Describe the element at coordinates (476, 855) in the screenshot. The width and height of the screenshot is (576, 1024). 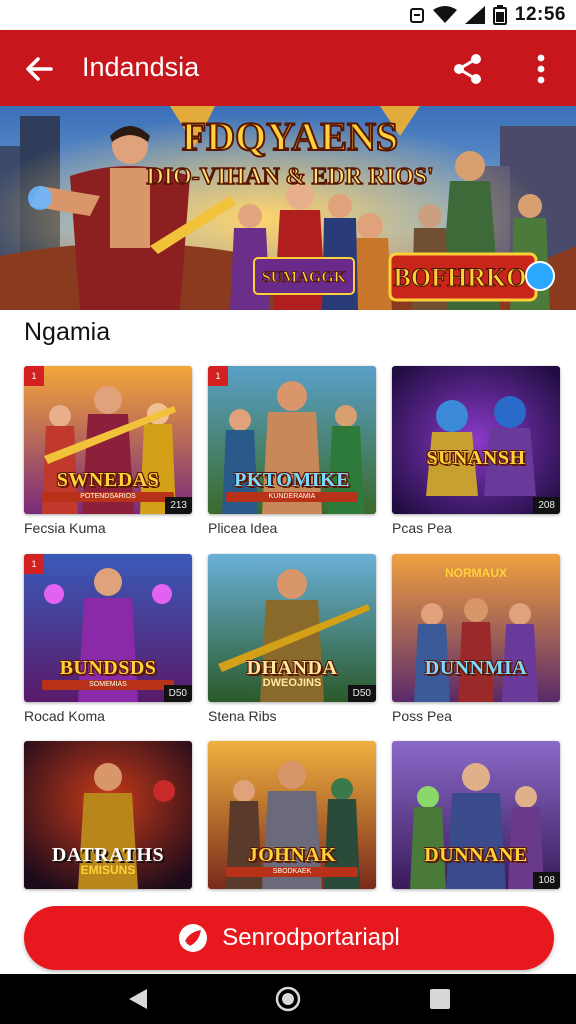
I see `game-art-title: DUNNANE` at that location.